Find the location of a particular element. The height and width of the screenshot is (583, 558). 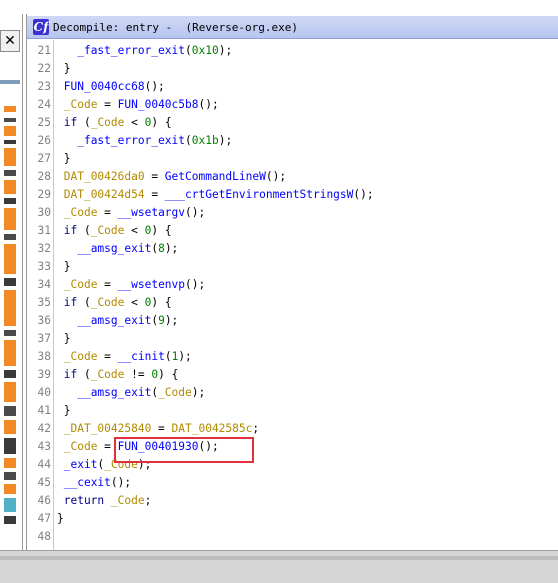

code-text: __amsg_exit(9); is located at coordinates (117, 321).